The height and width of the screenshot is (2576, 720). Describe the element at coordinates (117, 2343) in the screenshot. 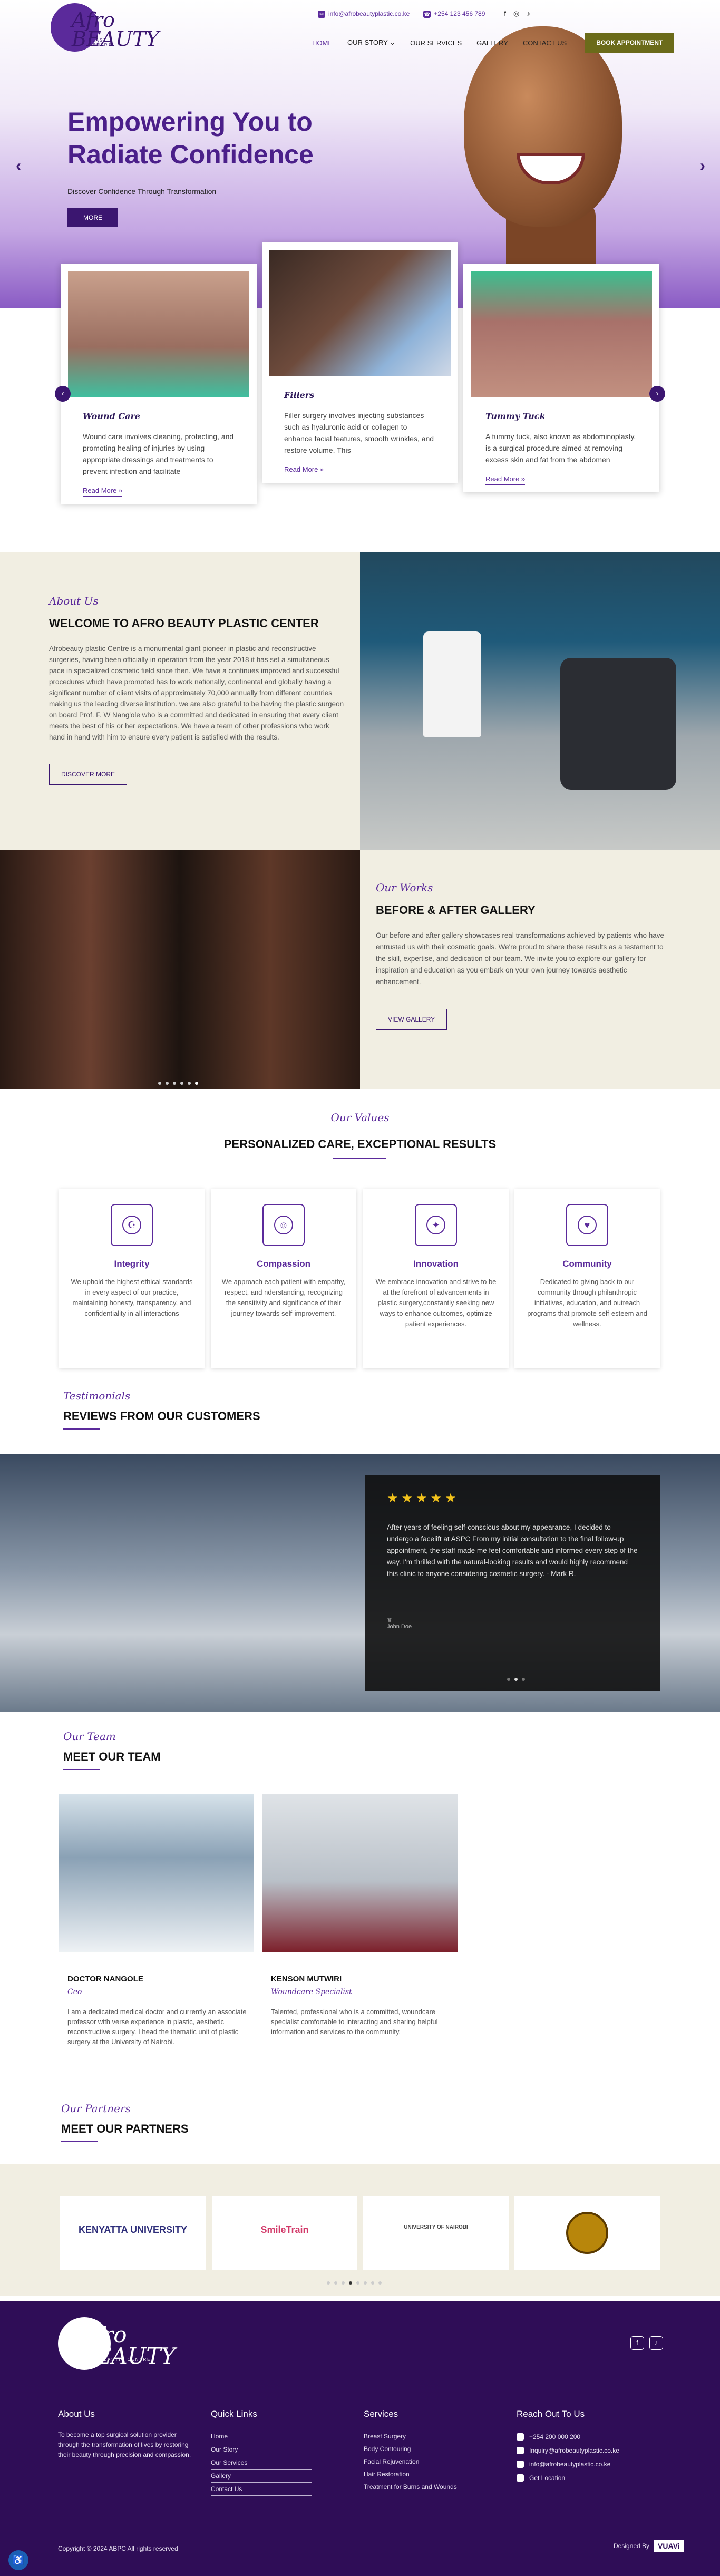

I see `footer-logo: Afro BEAUTY PLASTIC CENTRE` at that location.